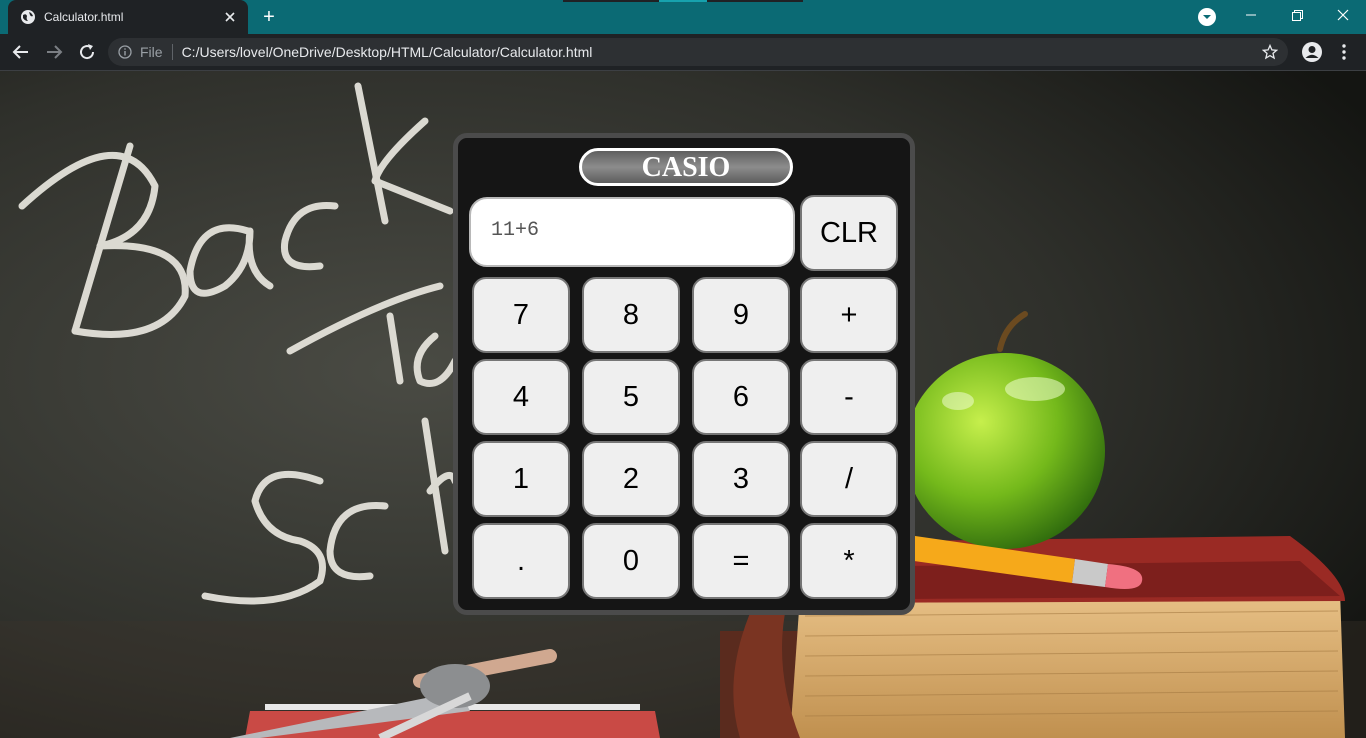 The height and width of the screenshot is (738, 1366). Describe the element at coordinates (1270, 52) in the screenshot. I see `bookmark-star-icon` at that location.